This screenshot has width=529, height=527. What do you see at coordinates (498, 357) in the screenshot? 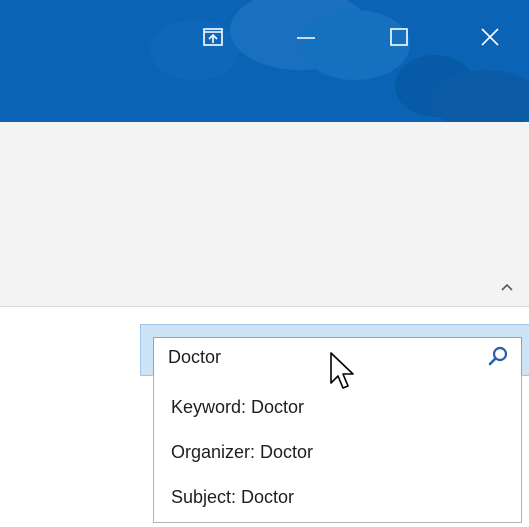
I see `search-icon` at bounding box center [498, 357].